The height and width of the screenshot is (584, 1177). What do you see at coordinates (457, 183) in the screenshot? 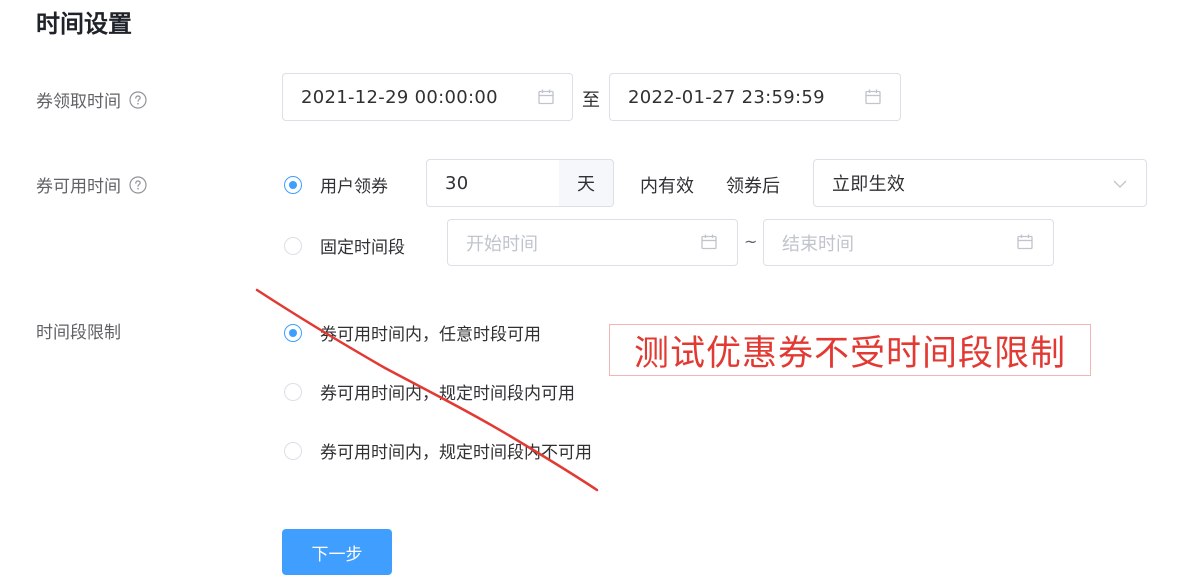
I see `valid-days-value: 30` at bounding box center [457, 183].